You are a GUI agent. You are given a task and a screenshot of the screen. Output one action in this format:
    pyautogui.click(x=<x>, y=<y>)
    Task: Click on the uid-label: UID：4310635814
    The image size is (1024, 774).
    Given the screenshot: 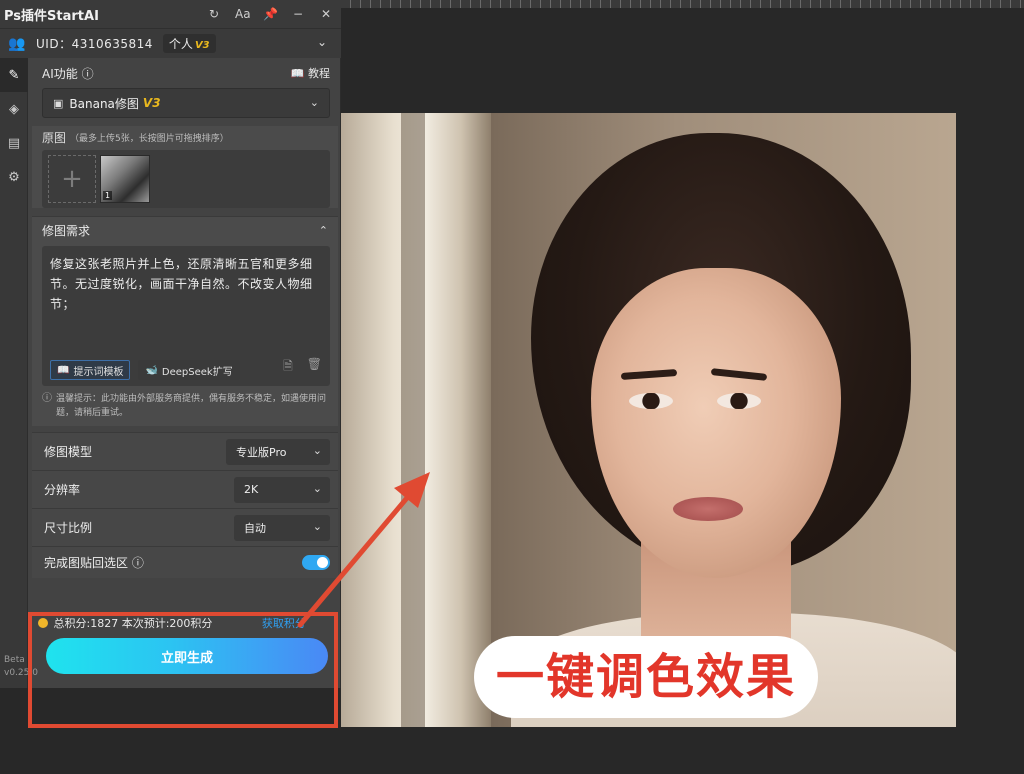 What is the action you would take?
    pyautogui.click(x=94, y=44)
    